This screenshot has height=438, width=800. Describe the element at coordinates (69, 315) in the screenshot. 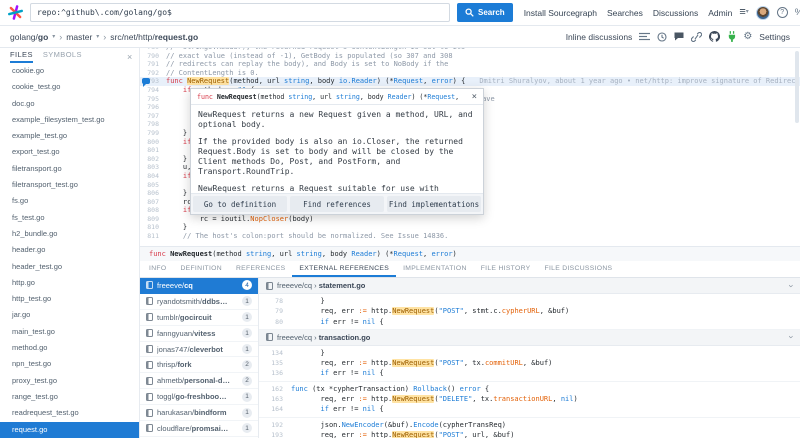

I see `sidebar-file-item: jar.go` at that location.